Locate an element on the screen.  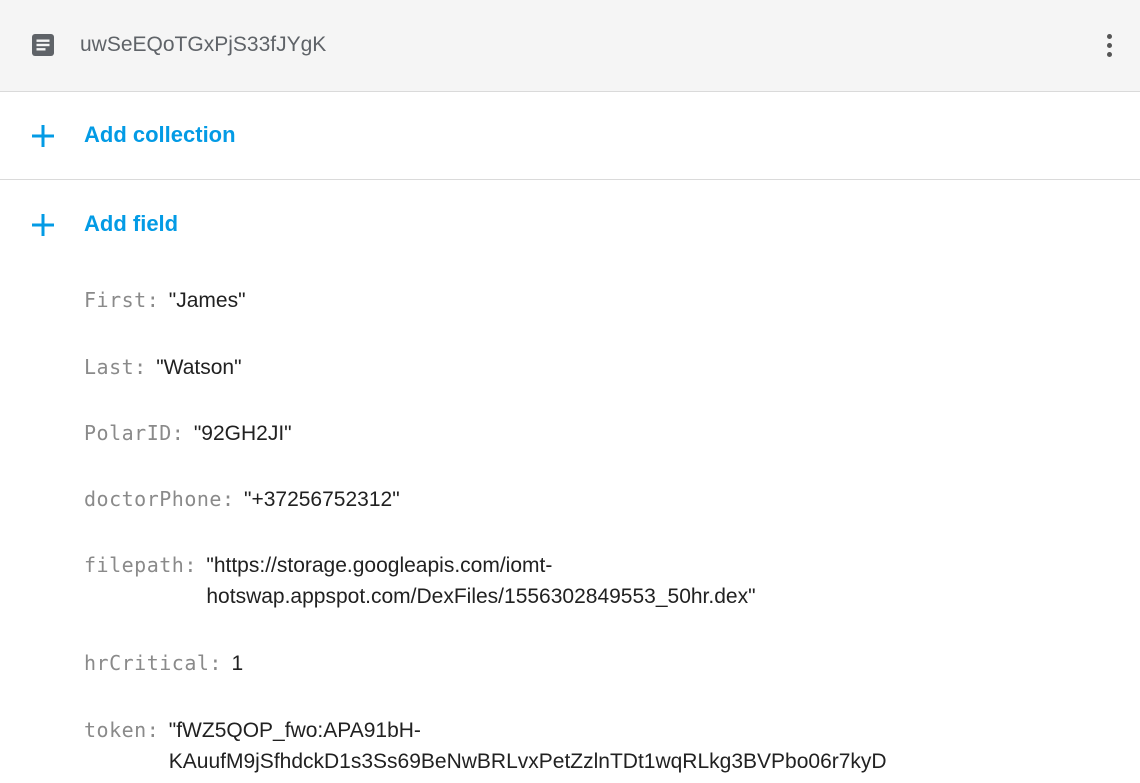
field-value: 1 is located at coordinates (237, 663).